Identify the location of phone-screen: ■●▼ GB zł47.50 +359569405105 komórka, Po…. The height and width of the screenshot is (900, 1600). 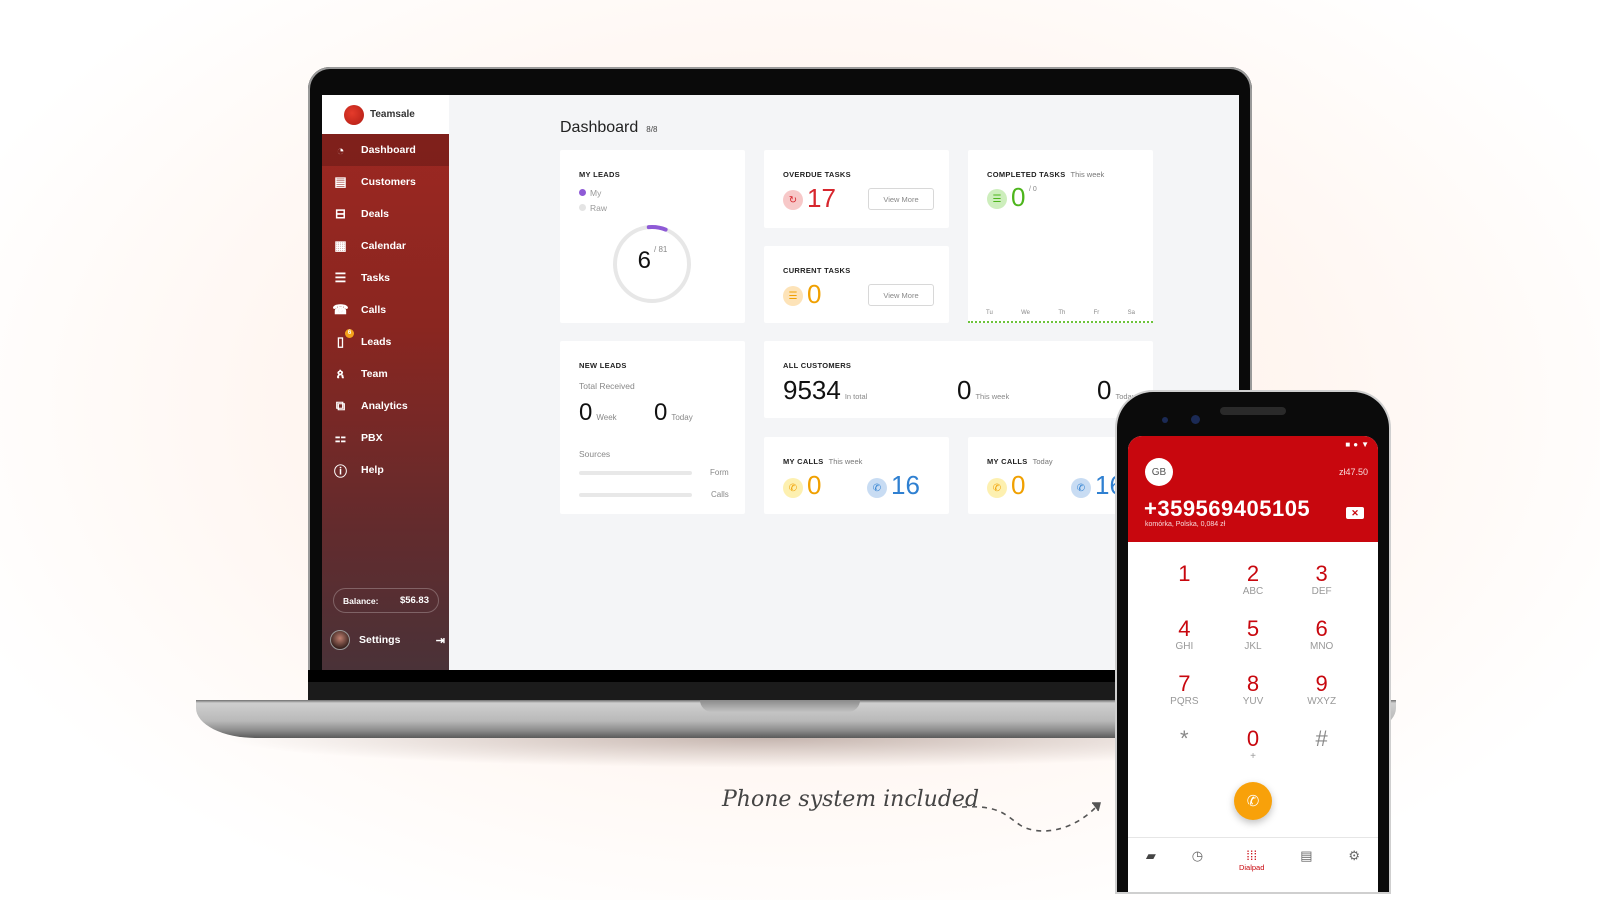
(1253, 664).